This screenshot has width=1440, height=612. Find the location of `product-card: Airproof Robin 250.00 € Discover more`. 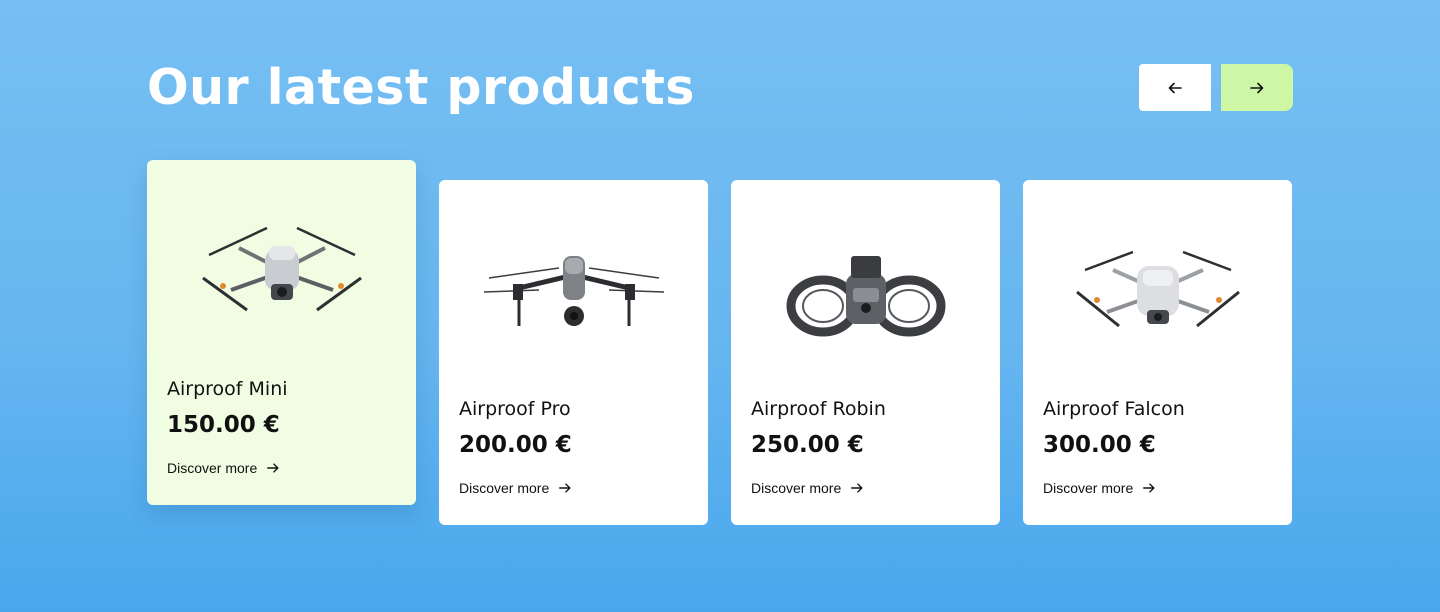

product-card: Airproof Robin 250.00 € Discover more is located at coordinates (865, 352).